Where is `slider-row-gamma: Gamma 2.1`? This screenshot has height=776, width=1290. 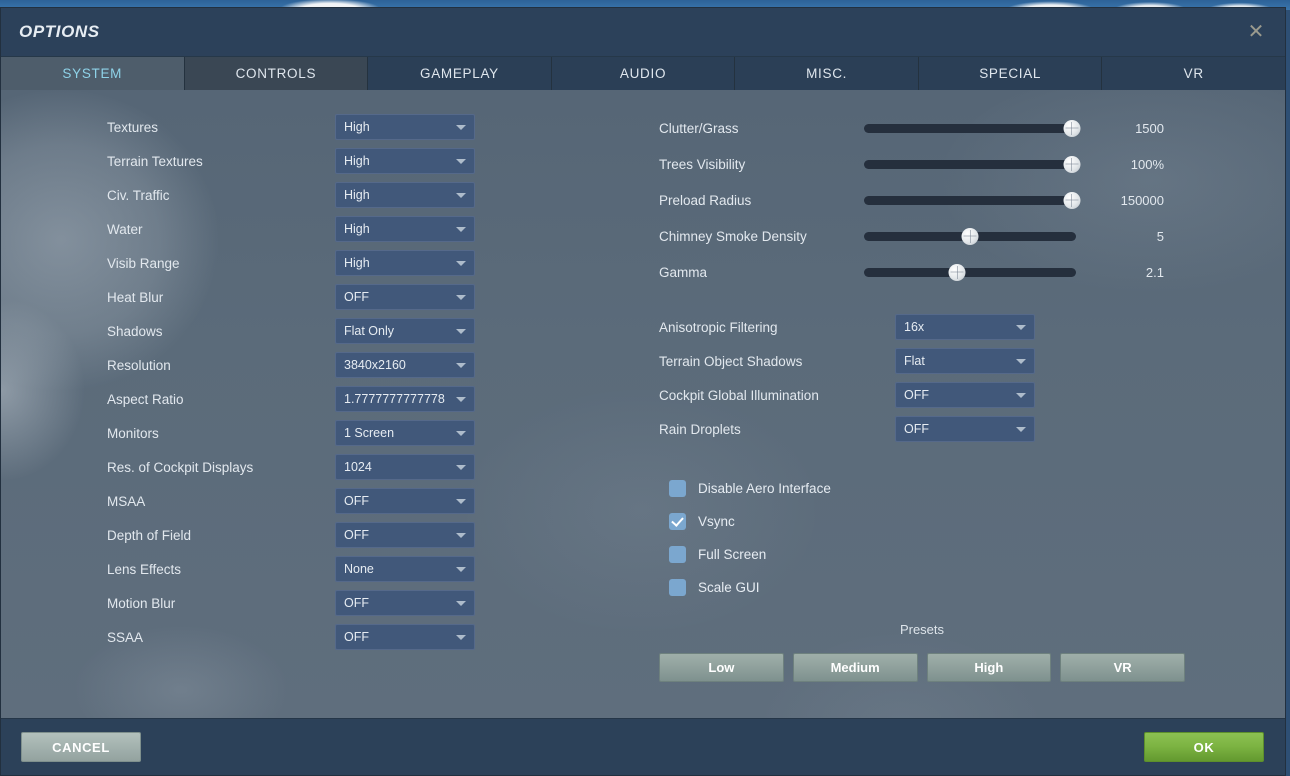 slider-row-gamma: Gamma 2.1 is located at coordinates (939, 272).